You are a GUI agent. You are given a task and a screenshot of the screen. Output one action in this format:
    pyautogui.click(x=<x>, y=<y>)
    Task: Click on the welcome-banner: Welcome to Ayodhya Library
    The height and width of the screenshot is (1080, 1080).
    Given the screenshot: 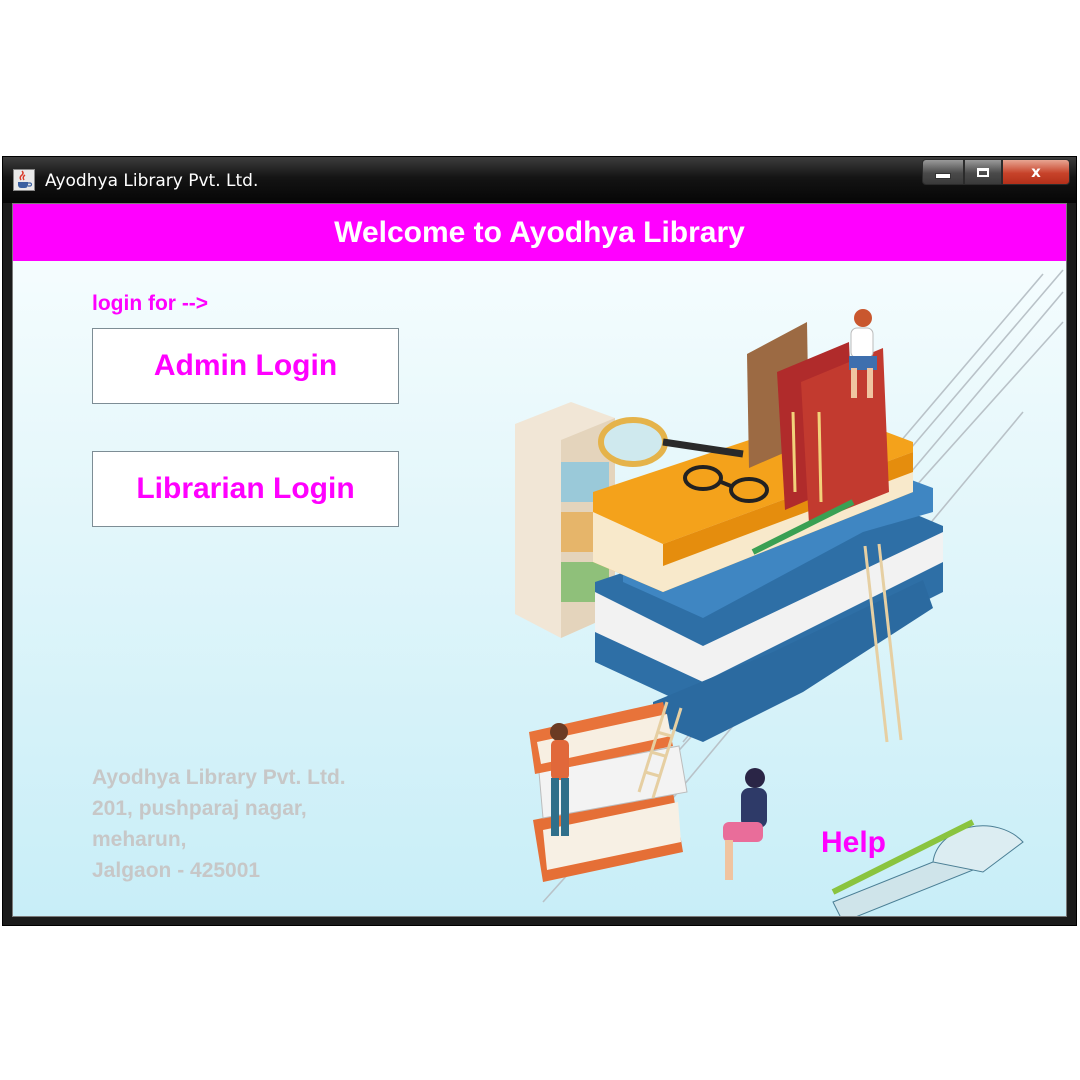 What is the action you would take?
    pyautogui.click(x=539, y=232)
    